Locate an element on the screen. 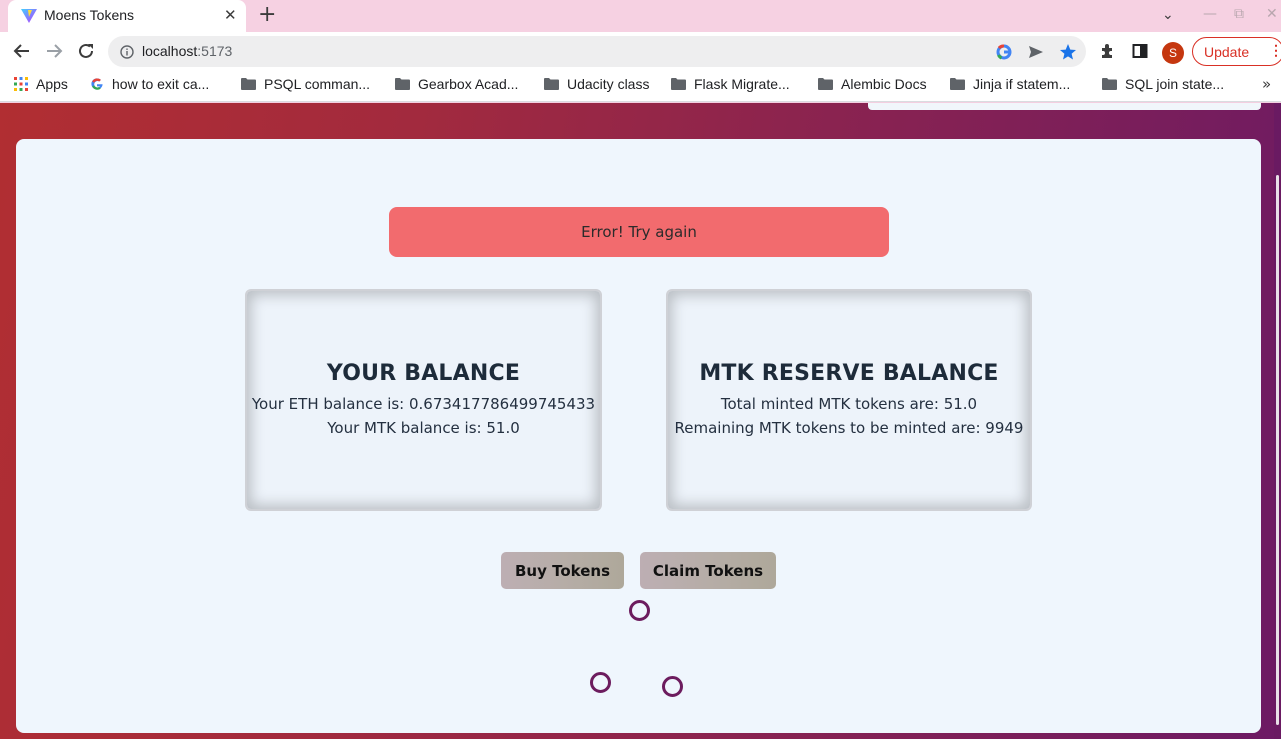 This screenshot has width=1281, height=739. browser-tab: Moens Tokens ✕ is located at coordinates (127, 16).